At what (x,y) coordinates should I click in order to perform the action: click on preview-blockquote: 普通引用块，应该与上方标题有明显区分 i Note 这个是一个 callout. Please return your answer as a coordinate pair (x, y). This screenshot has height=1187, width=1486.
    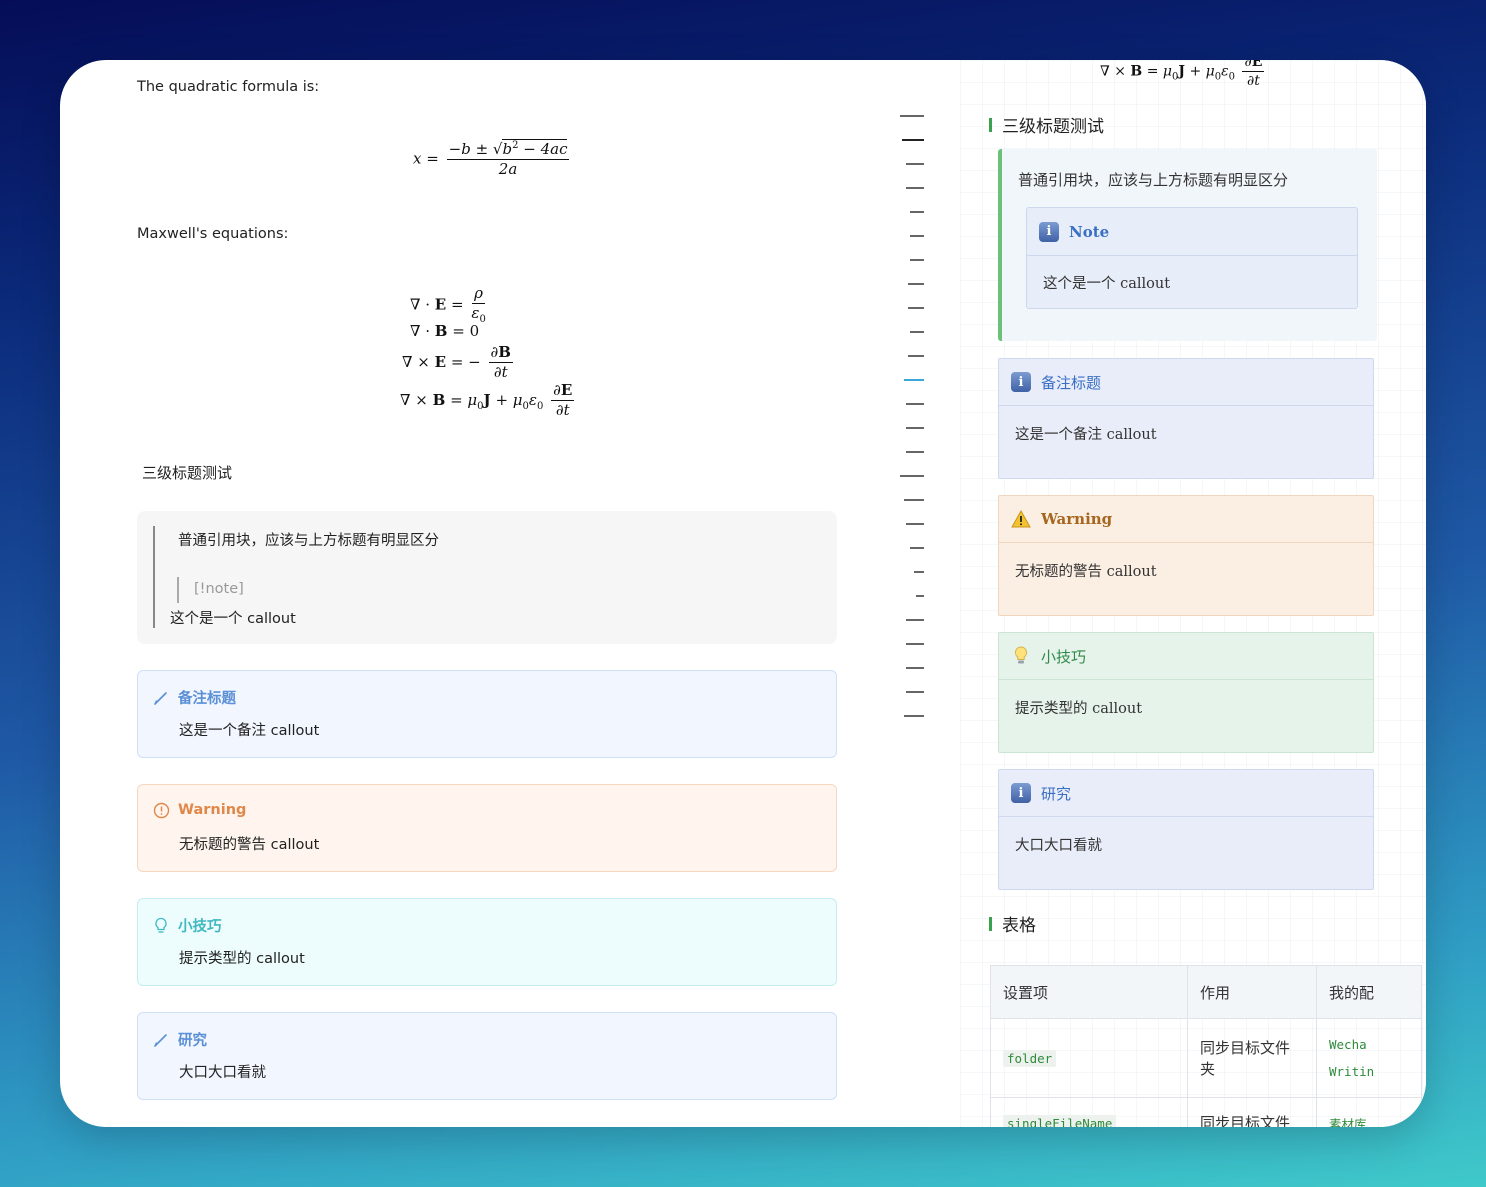
    Looking at the image, I should click on (1187, 245).